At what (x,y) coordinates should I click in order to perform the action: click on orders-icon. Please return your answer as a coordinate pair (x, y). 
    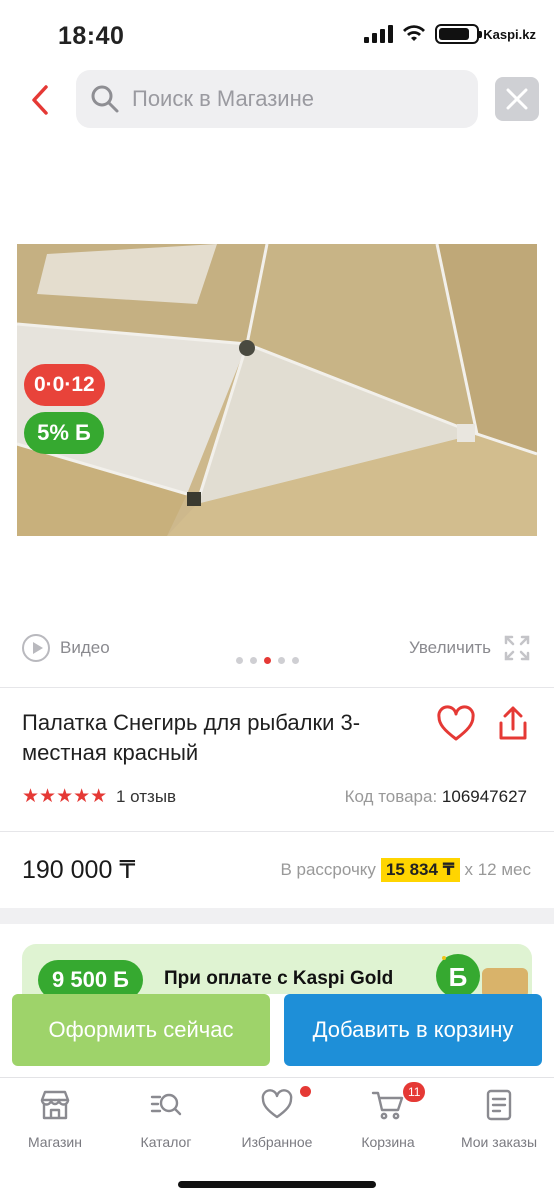
    Looking at the image, I should click on (499, 1105).